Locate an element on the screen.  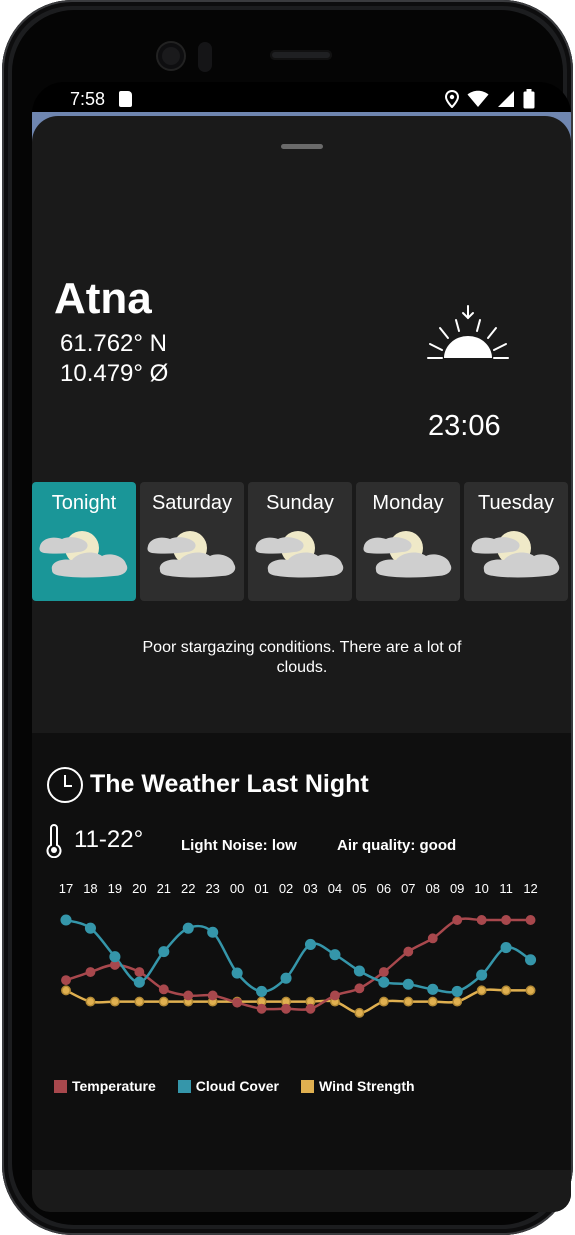
x-tick-label: 07 is located at coordinates (408, 888).